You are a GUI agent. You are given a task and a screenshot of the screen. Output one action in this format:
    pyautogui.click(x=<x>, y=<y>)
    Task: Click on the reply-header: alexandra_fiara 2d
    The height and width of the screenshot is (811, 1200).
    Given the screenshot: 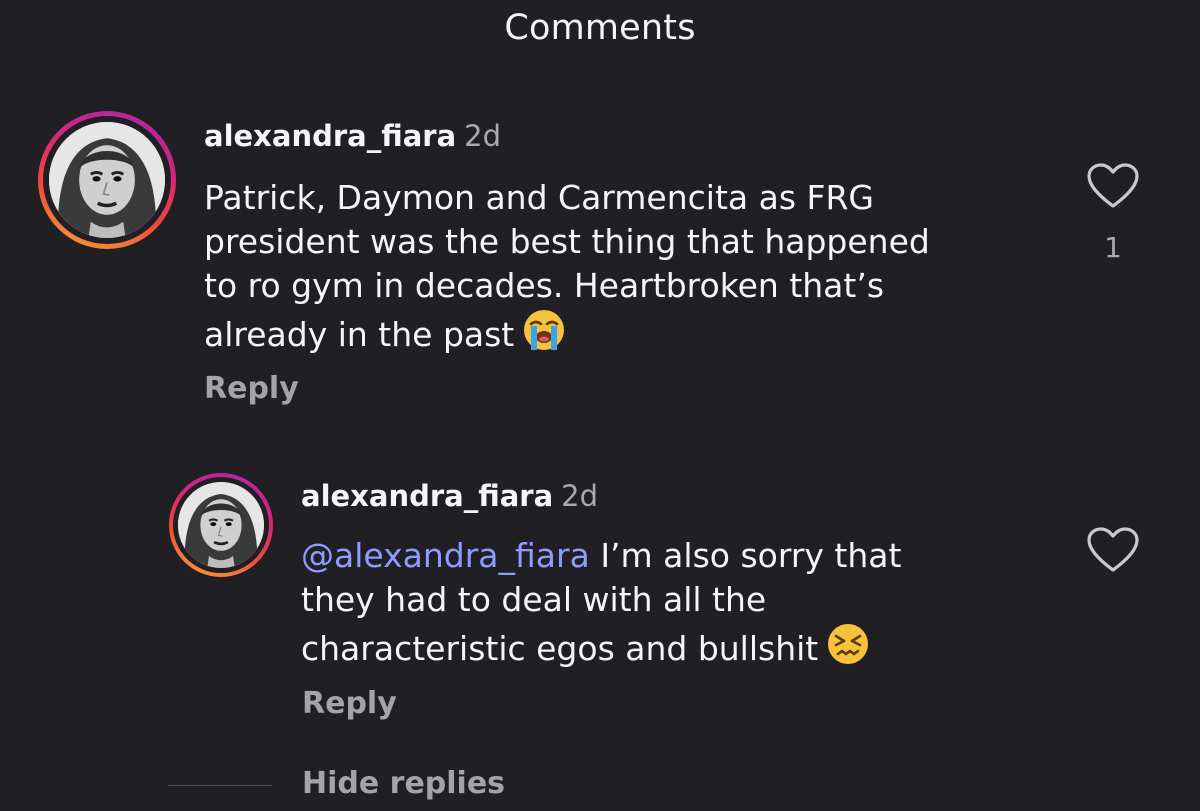 What is the action you would take?
    pyautogui.click(x=449, y=496)
    